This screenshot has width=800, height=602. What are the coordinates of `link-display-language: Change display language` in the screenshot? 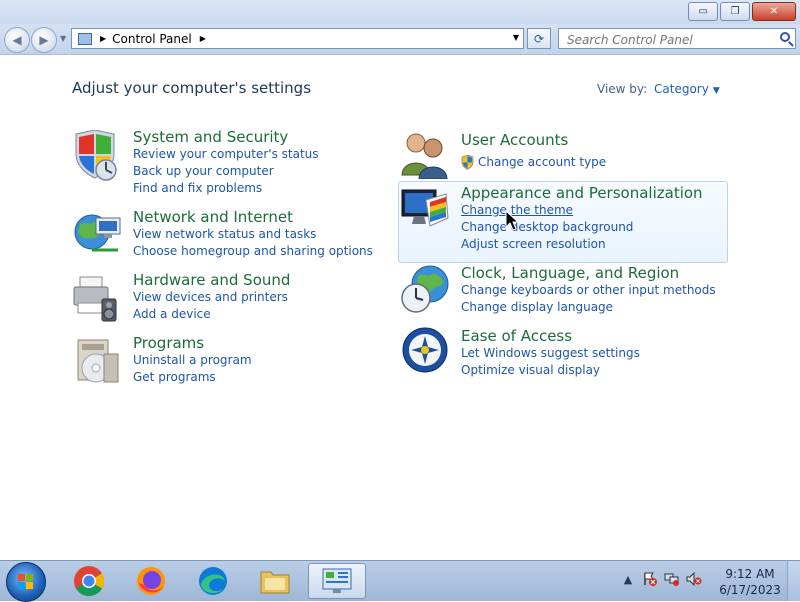 It's located at (588, 307).